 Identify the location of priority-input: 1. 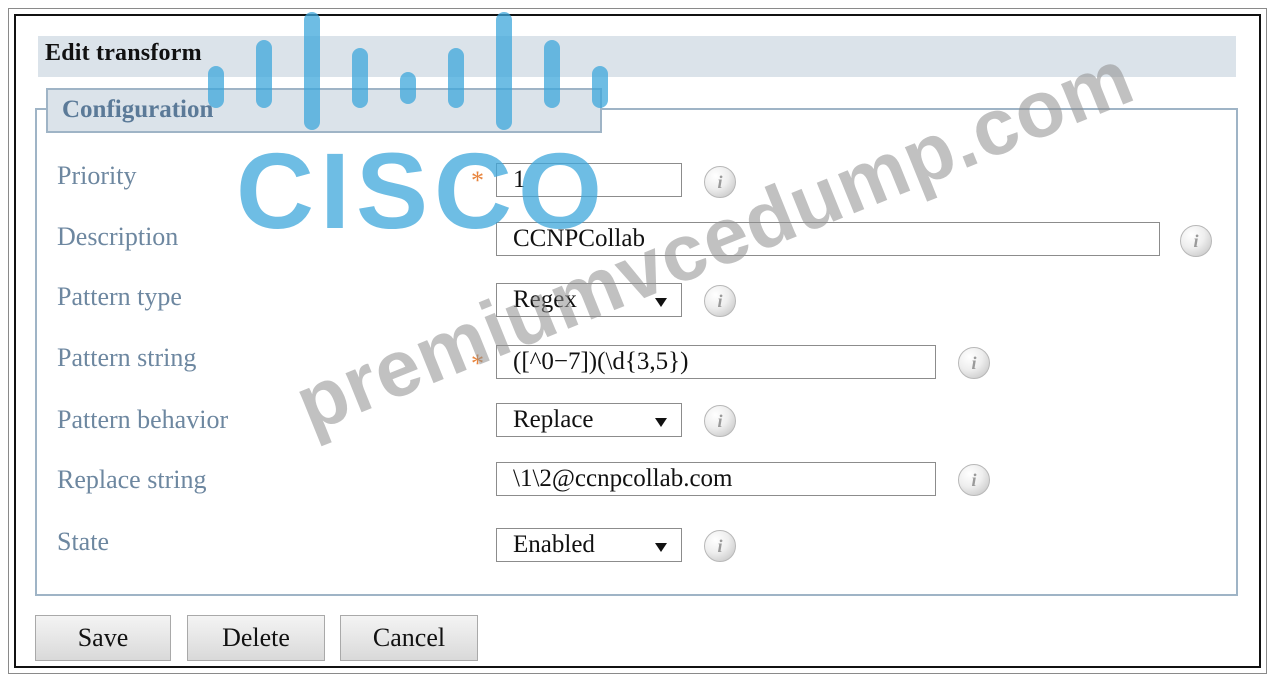
(589, 180).